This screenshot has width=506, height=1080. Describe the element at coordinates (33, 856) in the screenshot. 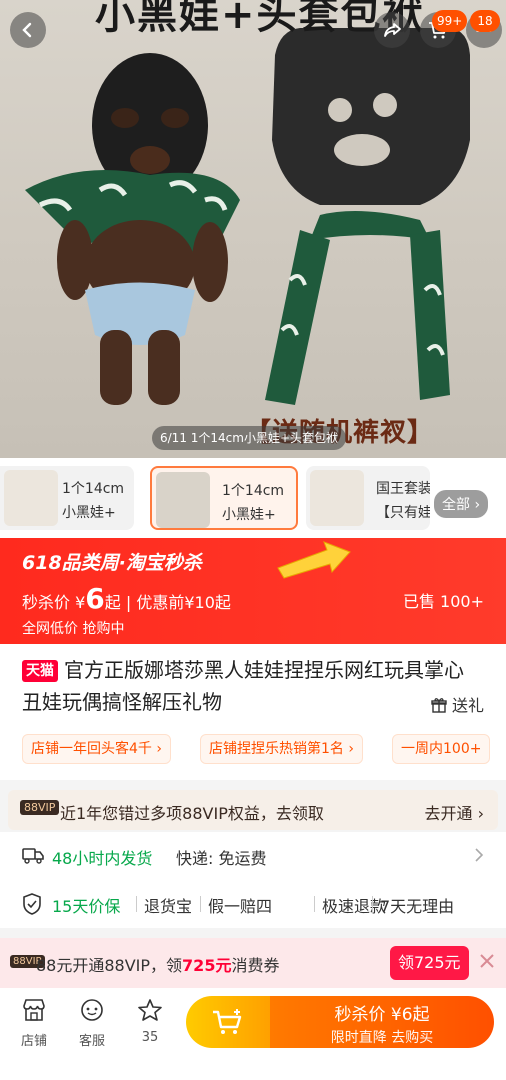

I see `truck-icon` at that location.